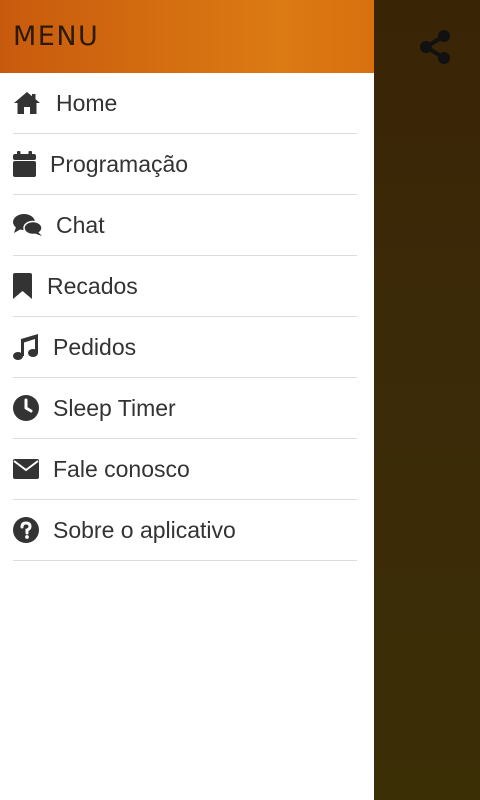 The height and width of the screenshot is (800, 480). Describe the element at coordinates (30, 286) in the screenshot. I see `bookmark-icon` at that location.